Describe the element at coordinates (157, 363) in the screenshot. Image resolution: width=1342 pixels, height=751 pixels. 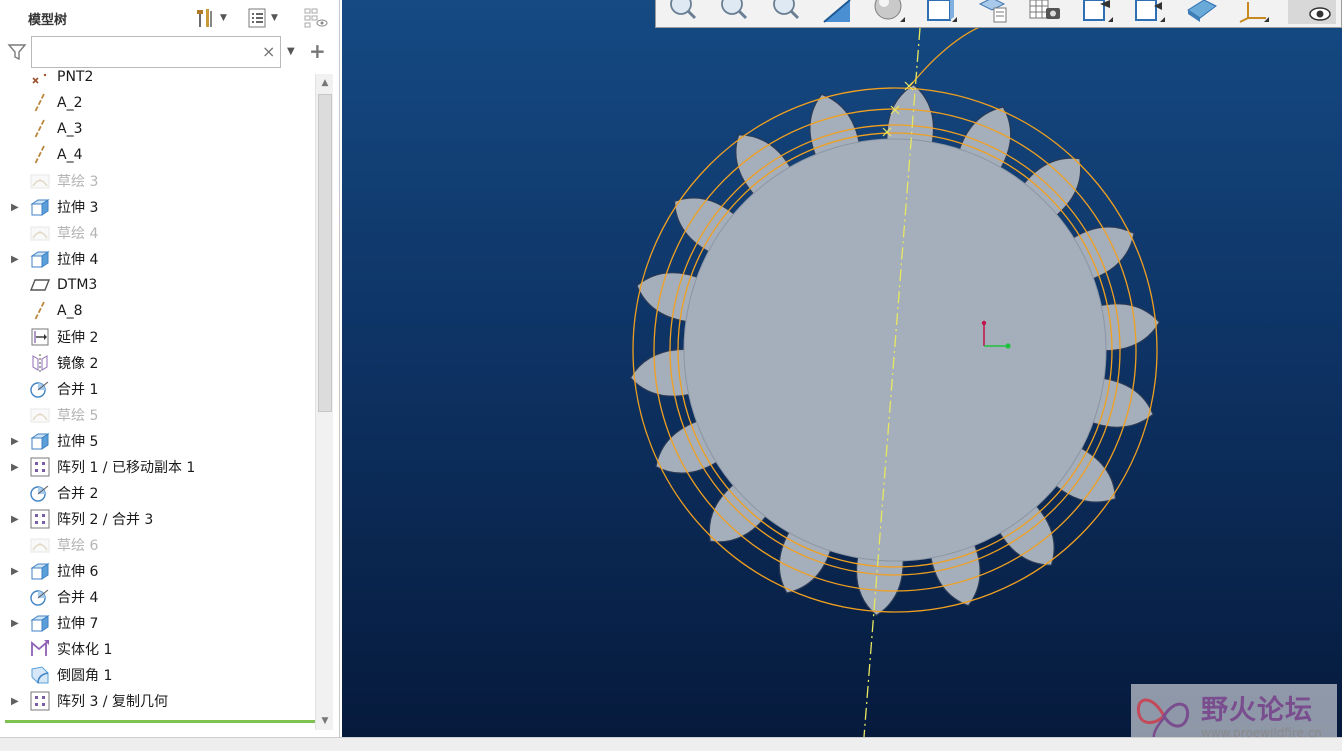
I see `tree-item: 镜像 2` at that location.